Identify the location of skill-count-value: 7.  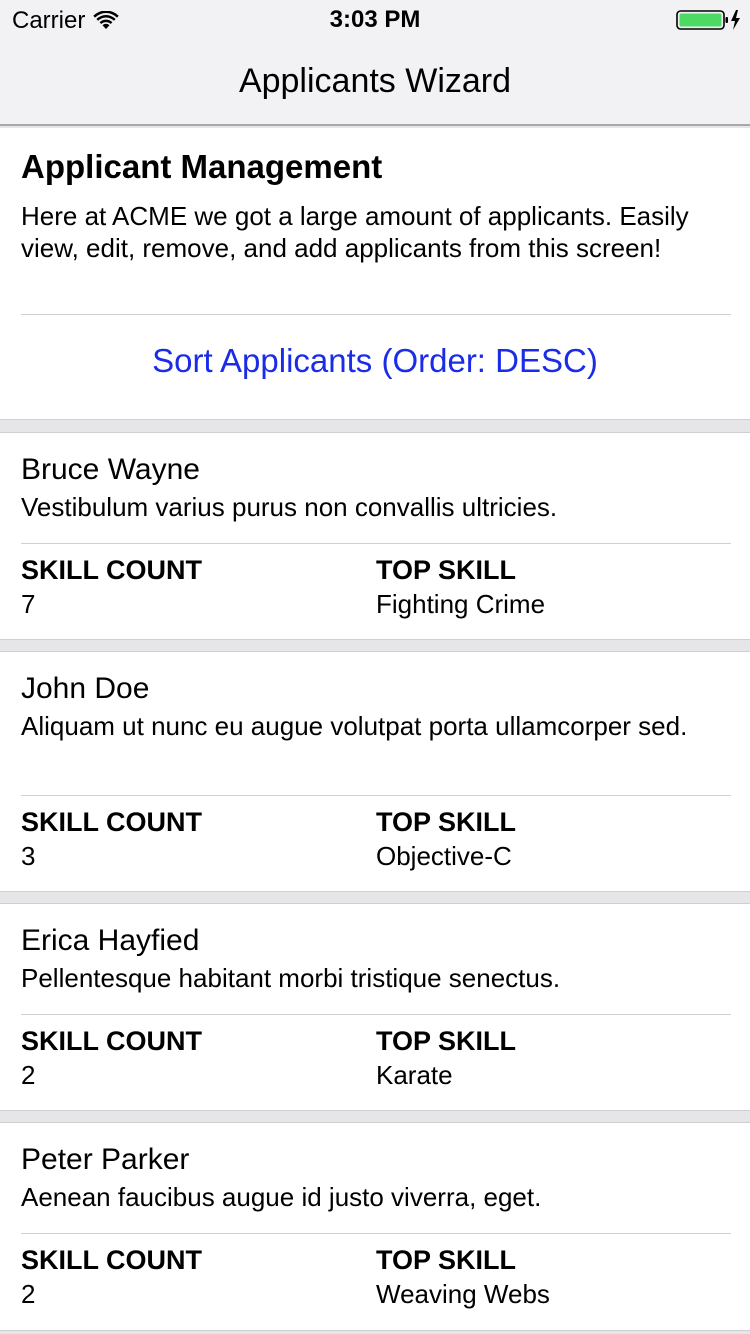
(28, 604).